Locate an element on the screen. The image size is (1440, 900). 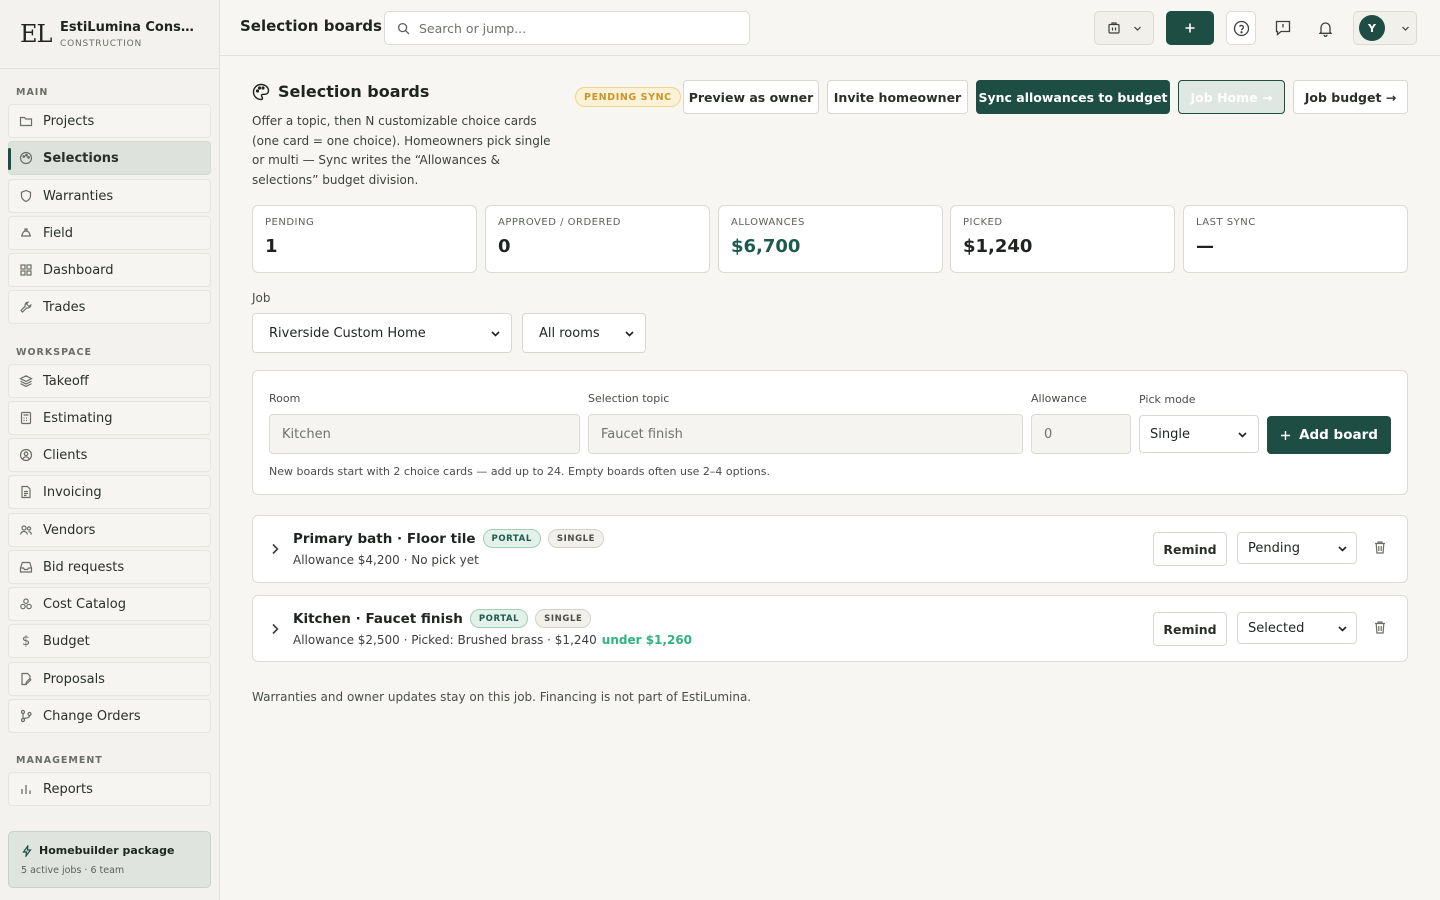
git-branch-icon is located at coordinates (26, 716).